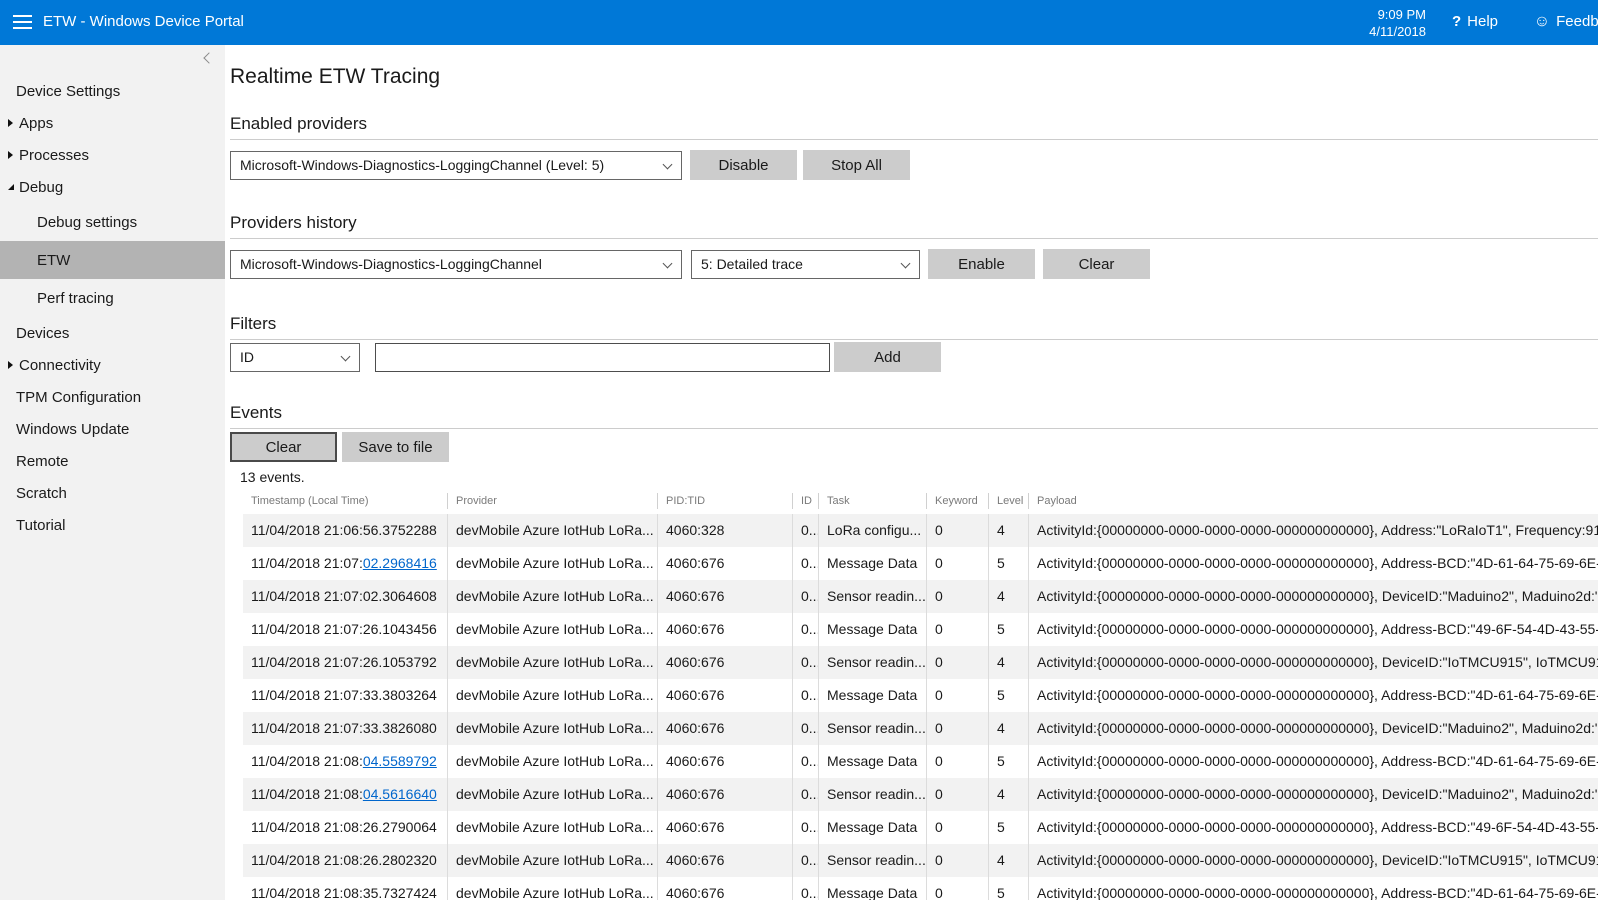  Describe the element at coordinates (112, 365) in the screenshot. I see `sidebar-item: Connectivity` at that location.